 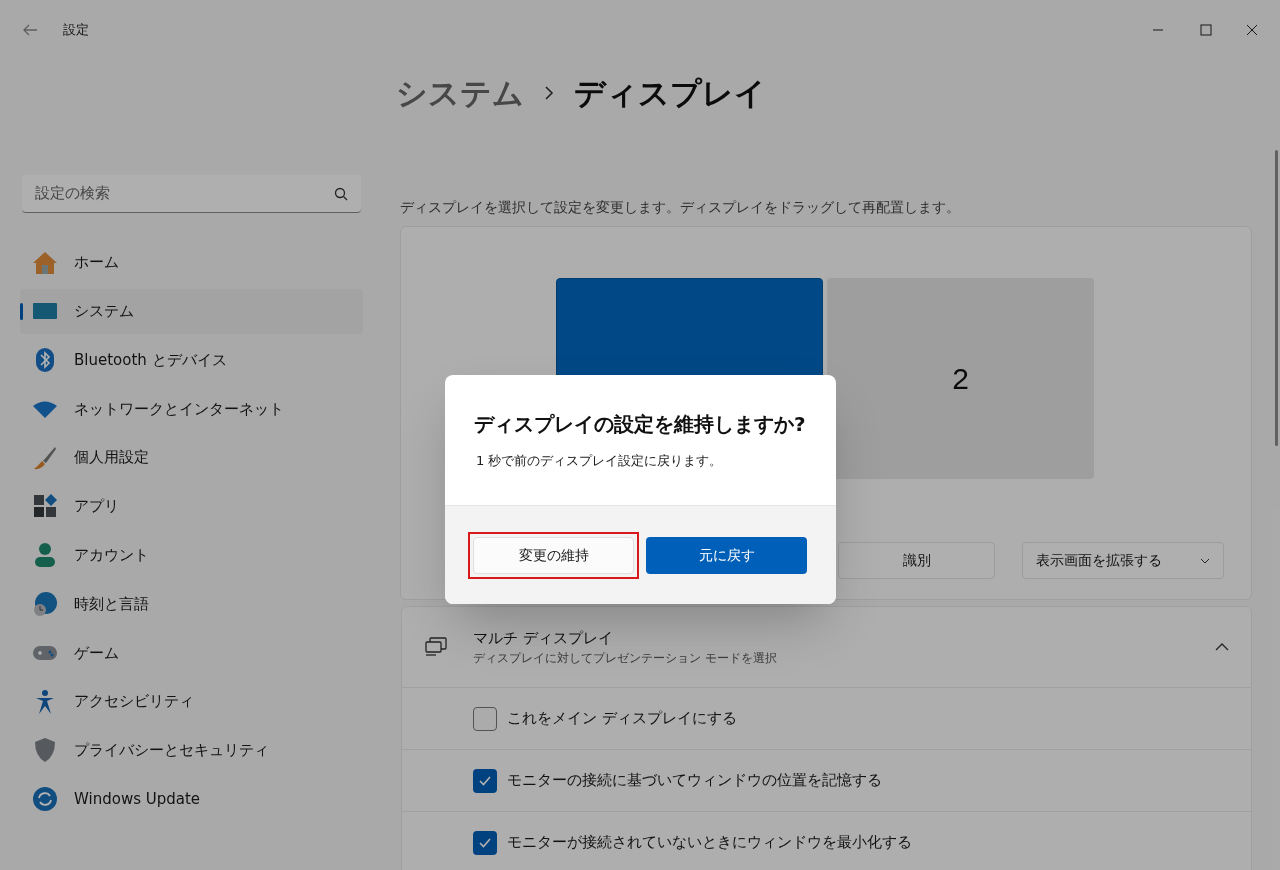 I want to click on sidebar-label: ゲーム, so click(x=96, y=653).